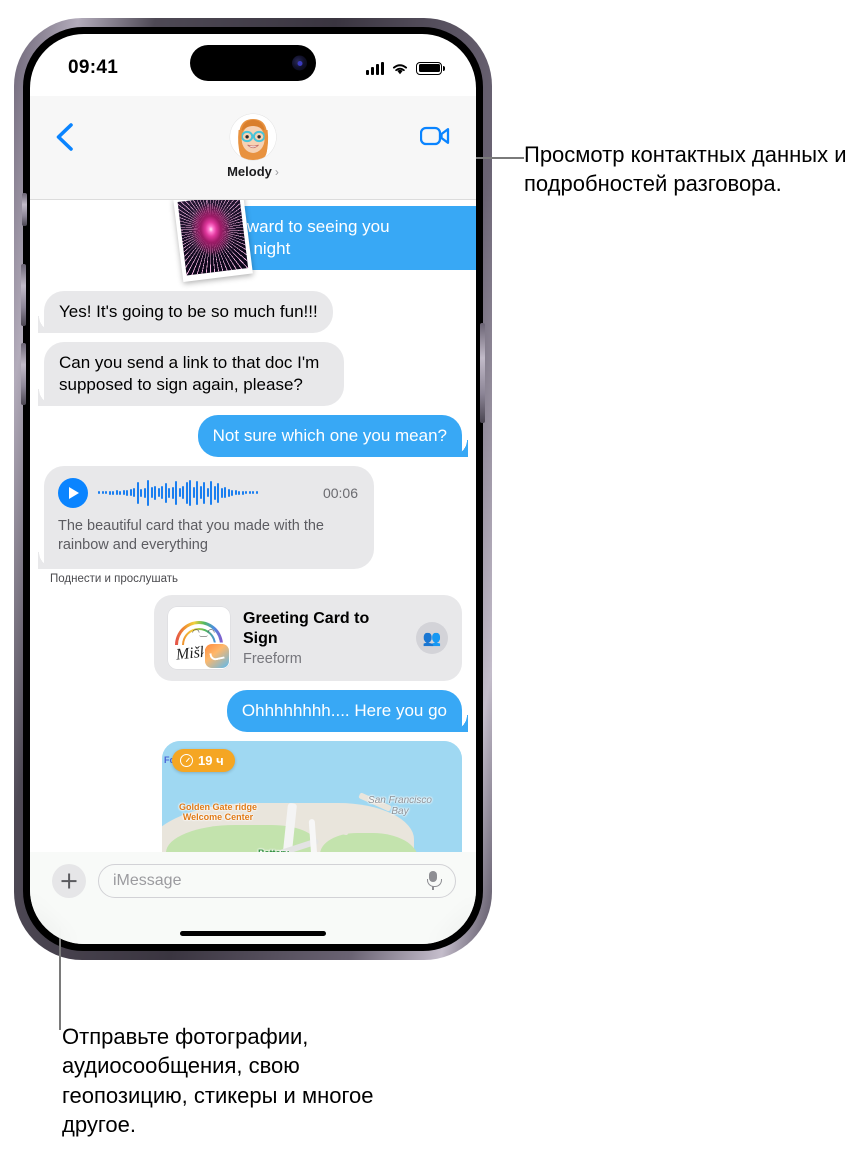 The width and height of the screenshot is (862, 1170). I want to click on fireworks-photo-attachment, so click(213, 241).